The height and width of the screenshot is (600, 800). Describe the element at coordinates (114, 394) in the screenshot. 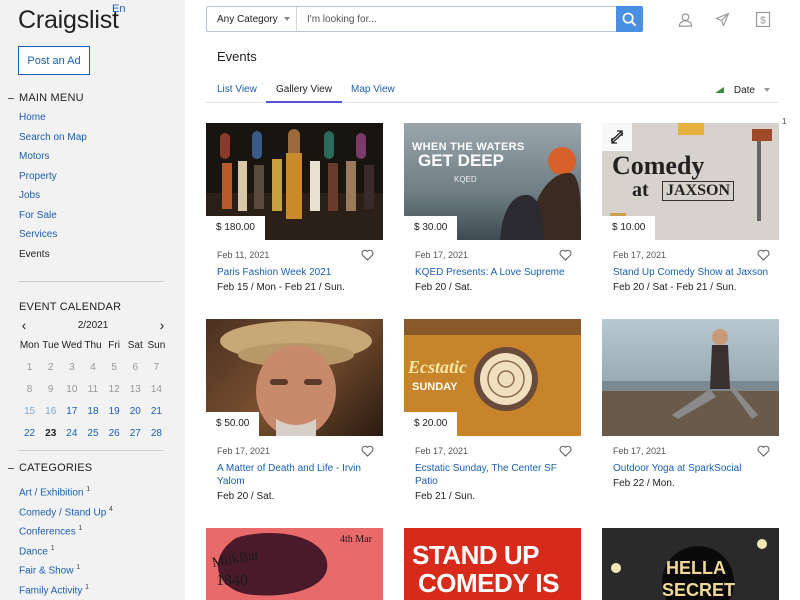

I see `calendar-day: 12` at that location.